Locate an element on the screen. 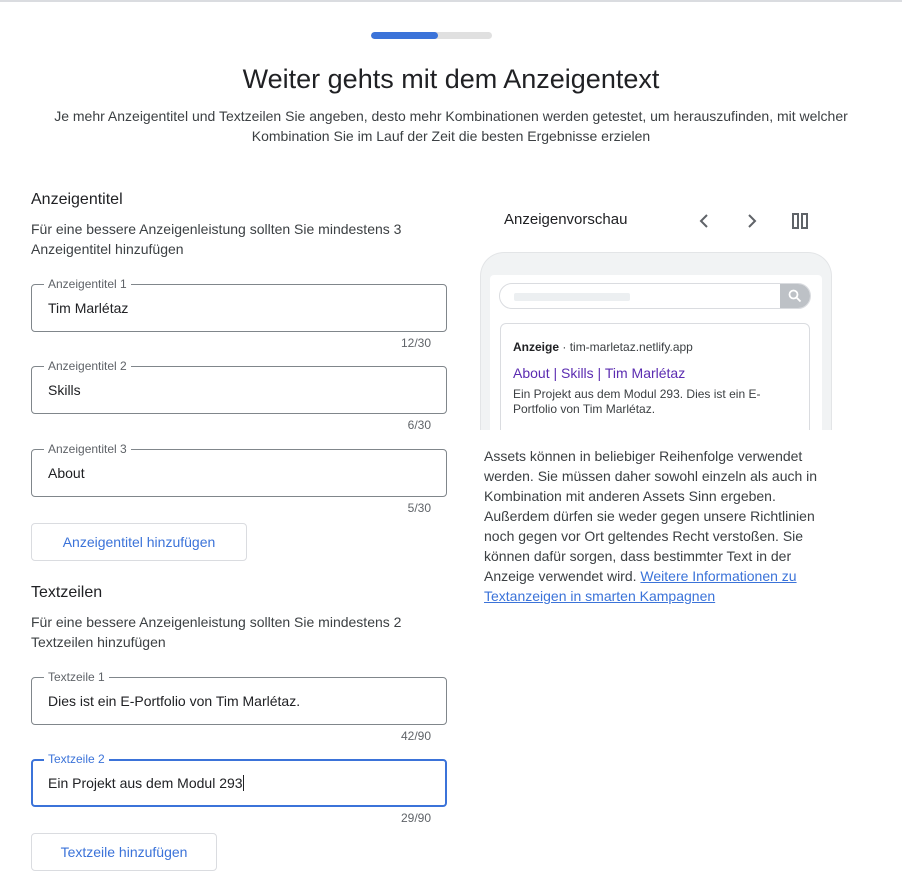 This screenshot has height=882, width=902. ad-headline: About | Skills | Tim Marlétaz is located at coordinates (599, 373).